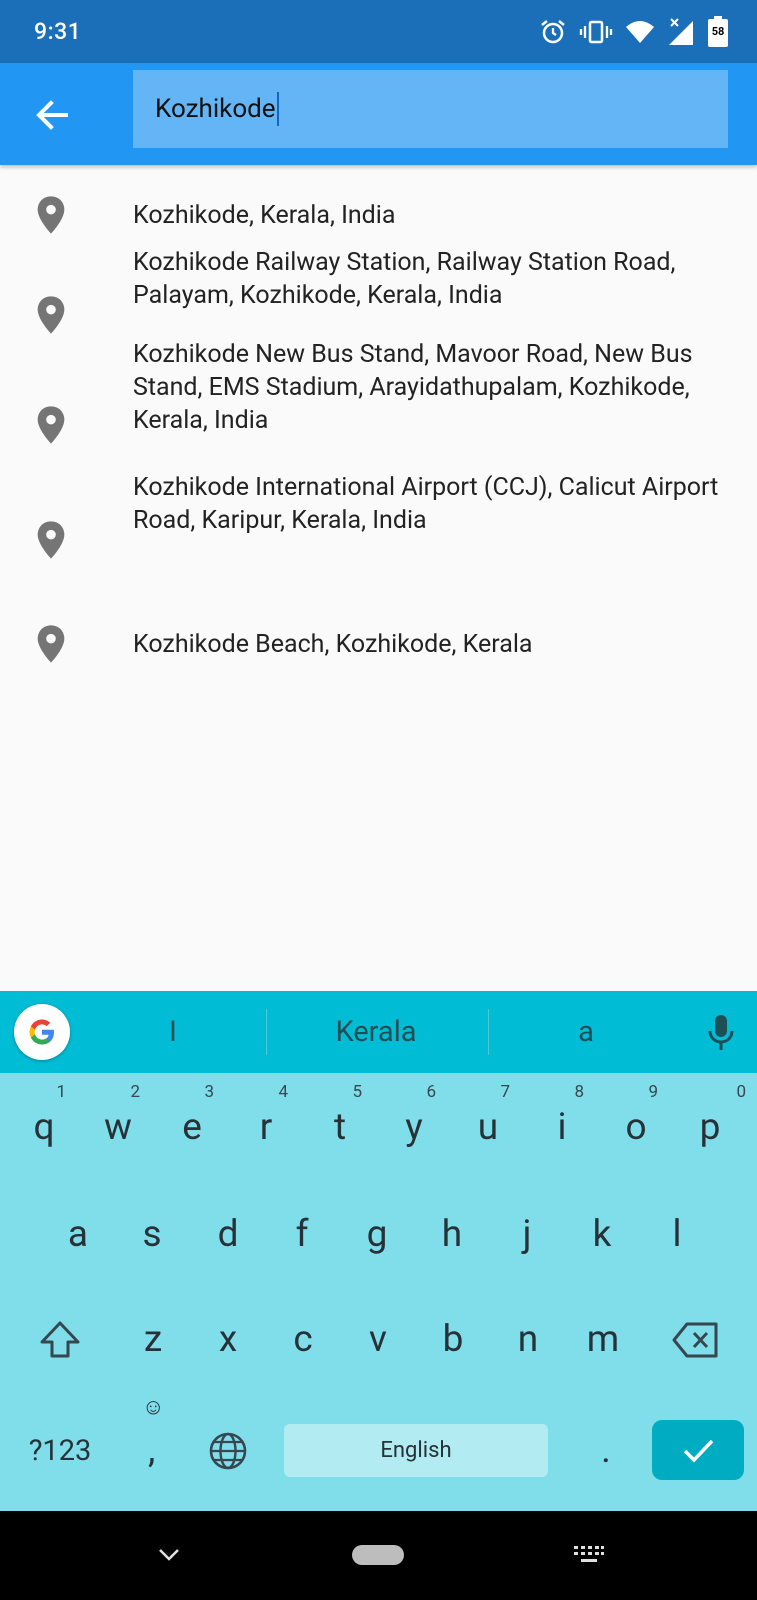 The width and height of the screenshot is (757, 1600). I want to click on navigation-bar, so click(378, 1555).